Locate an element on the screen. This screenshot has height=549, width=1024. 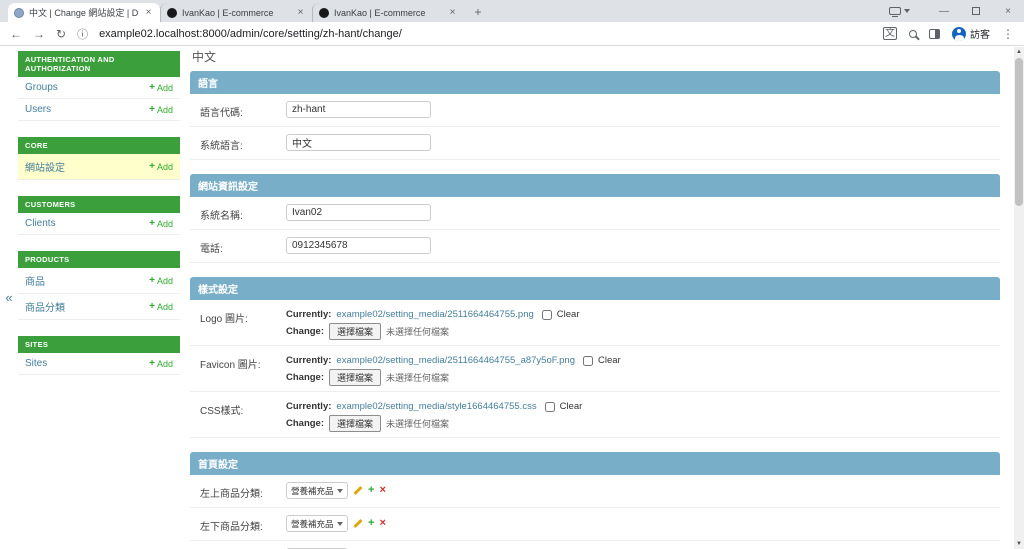
sidebar-link: Clients is located at coordinates (40, 223).